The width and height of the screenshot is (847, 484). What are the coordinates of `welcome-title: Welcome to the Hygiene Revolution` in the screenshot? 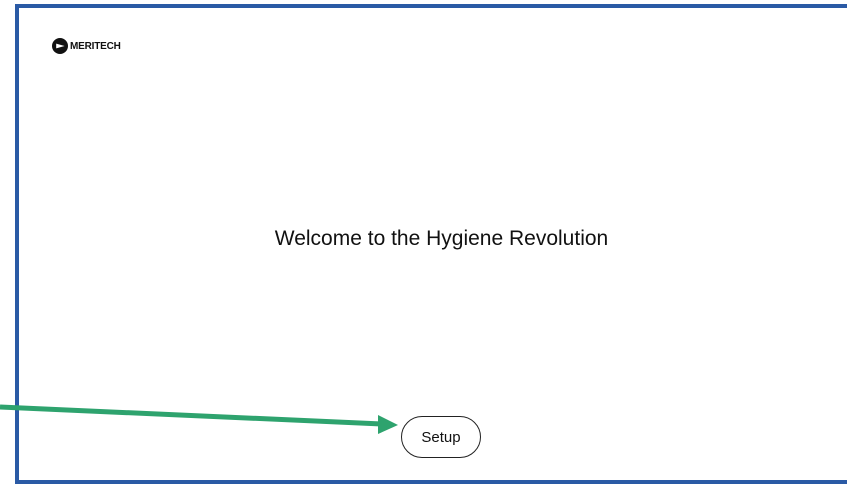 It's located at (441, 238).